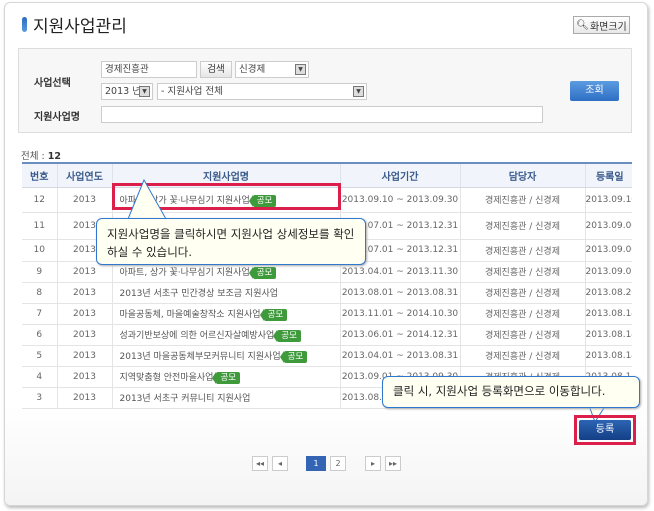 This screenshot has height=511, width=654. I want to click on row-no: 4, so click(39, 377).